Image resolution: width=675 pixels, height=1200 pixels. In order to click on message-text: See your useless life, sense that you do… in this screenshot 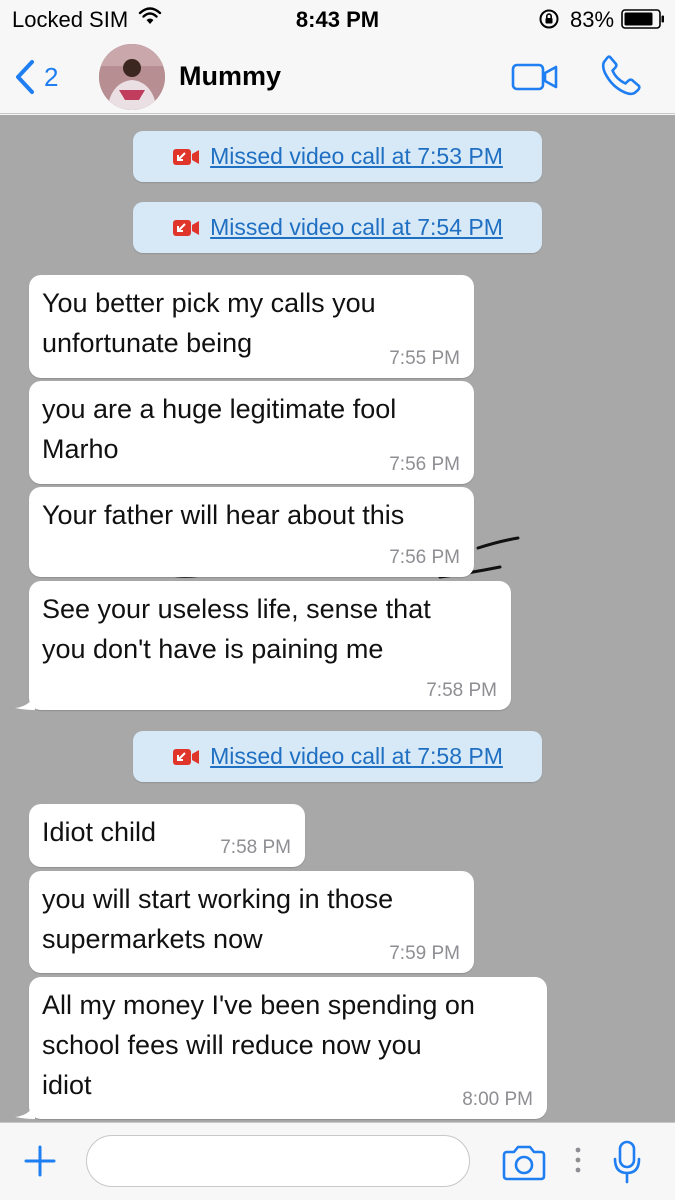, I will do `click(236, 629)`.